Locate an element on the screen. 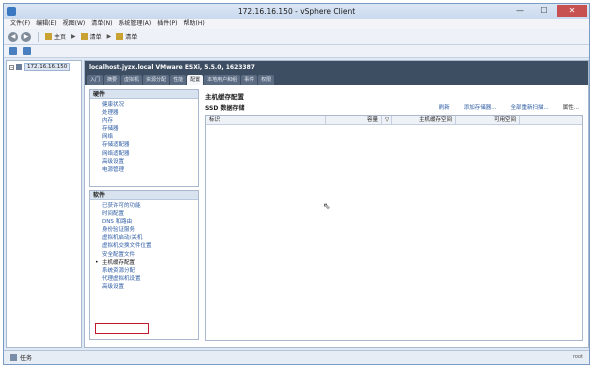  hardware-title: 硬件 is located at coordinates (144, 94).